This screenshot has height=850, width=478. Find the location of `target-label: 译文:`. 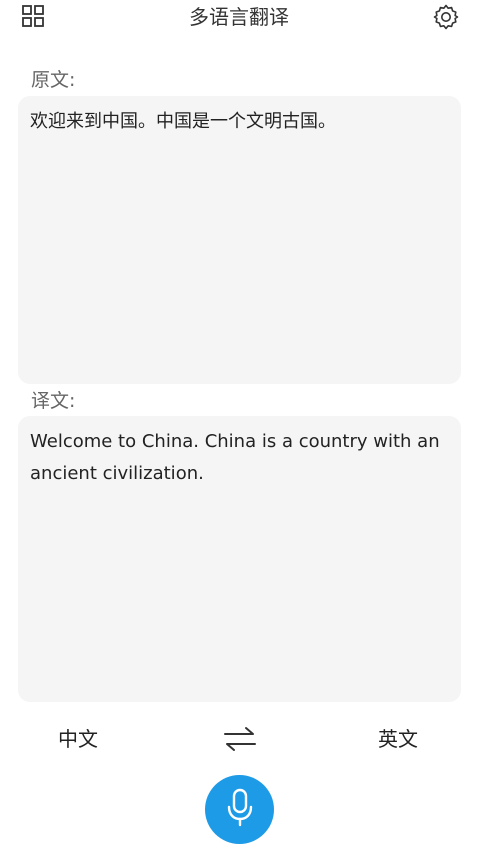

target-label: 译文: is located at coordinates (53, 401).